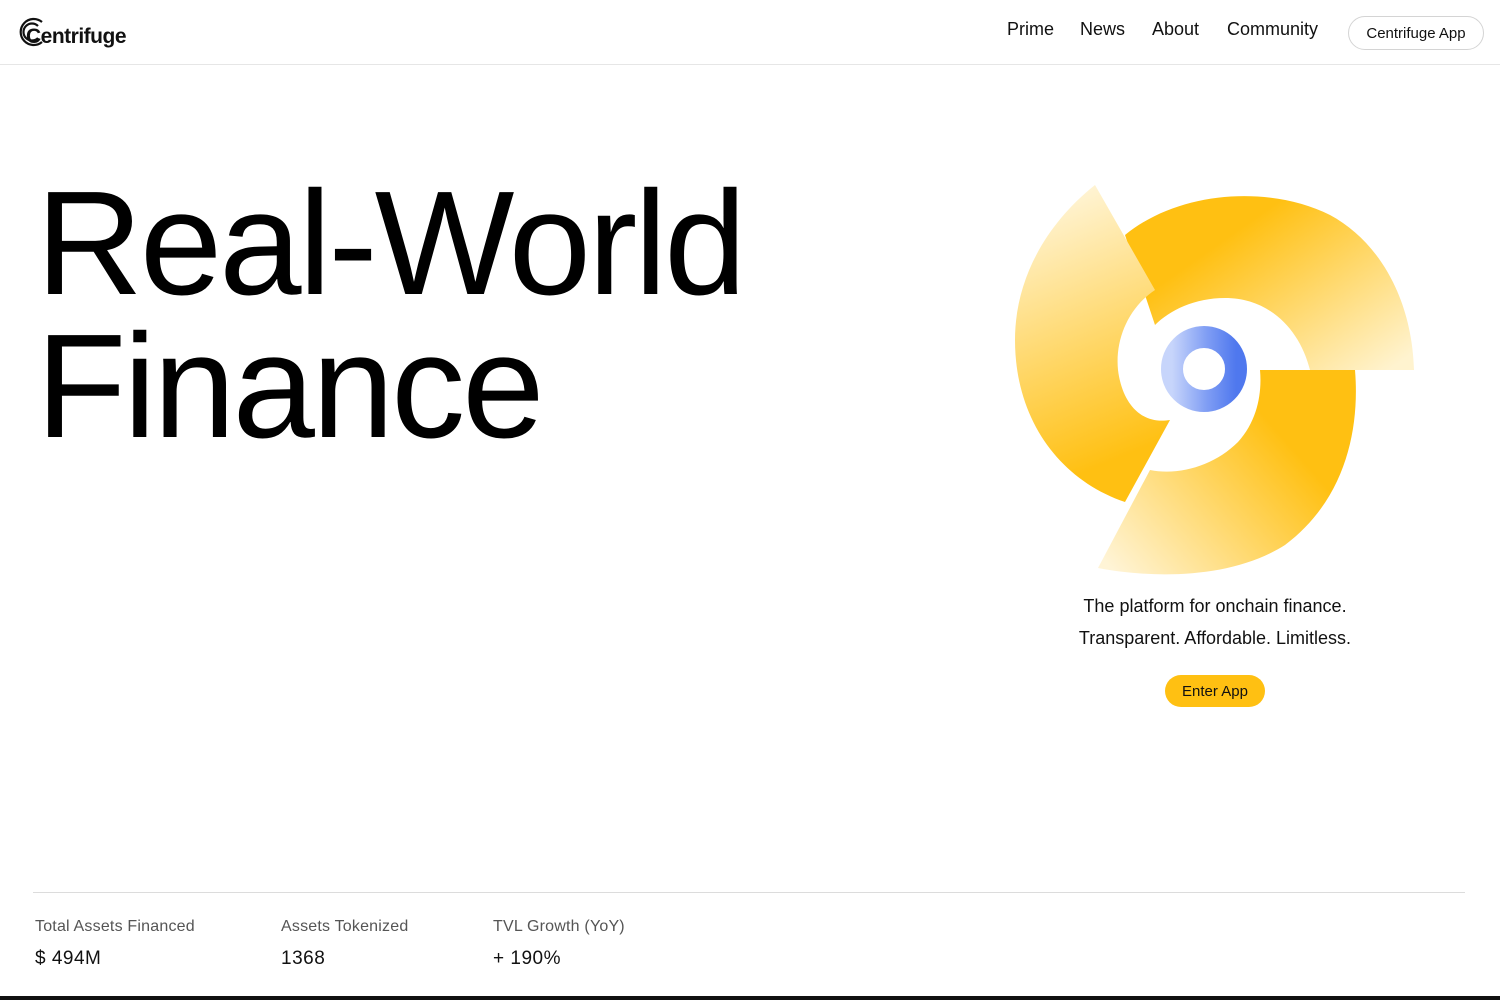  What do you see at coordinates (115, 926) in the screenshot?
I see `stat-label: Total Assets Financed` at bounding box center [115, 926].